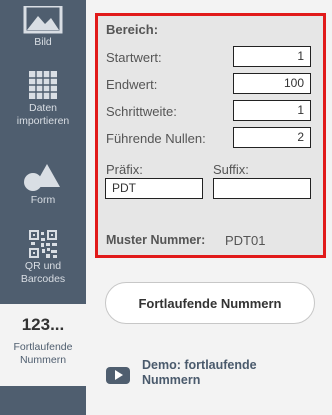 This screenshot has width=332, height=415. I want to click on sidebar-item-shape: Form, so click(43, 188).